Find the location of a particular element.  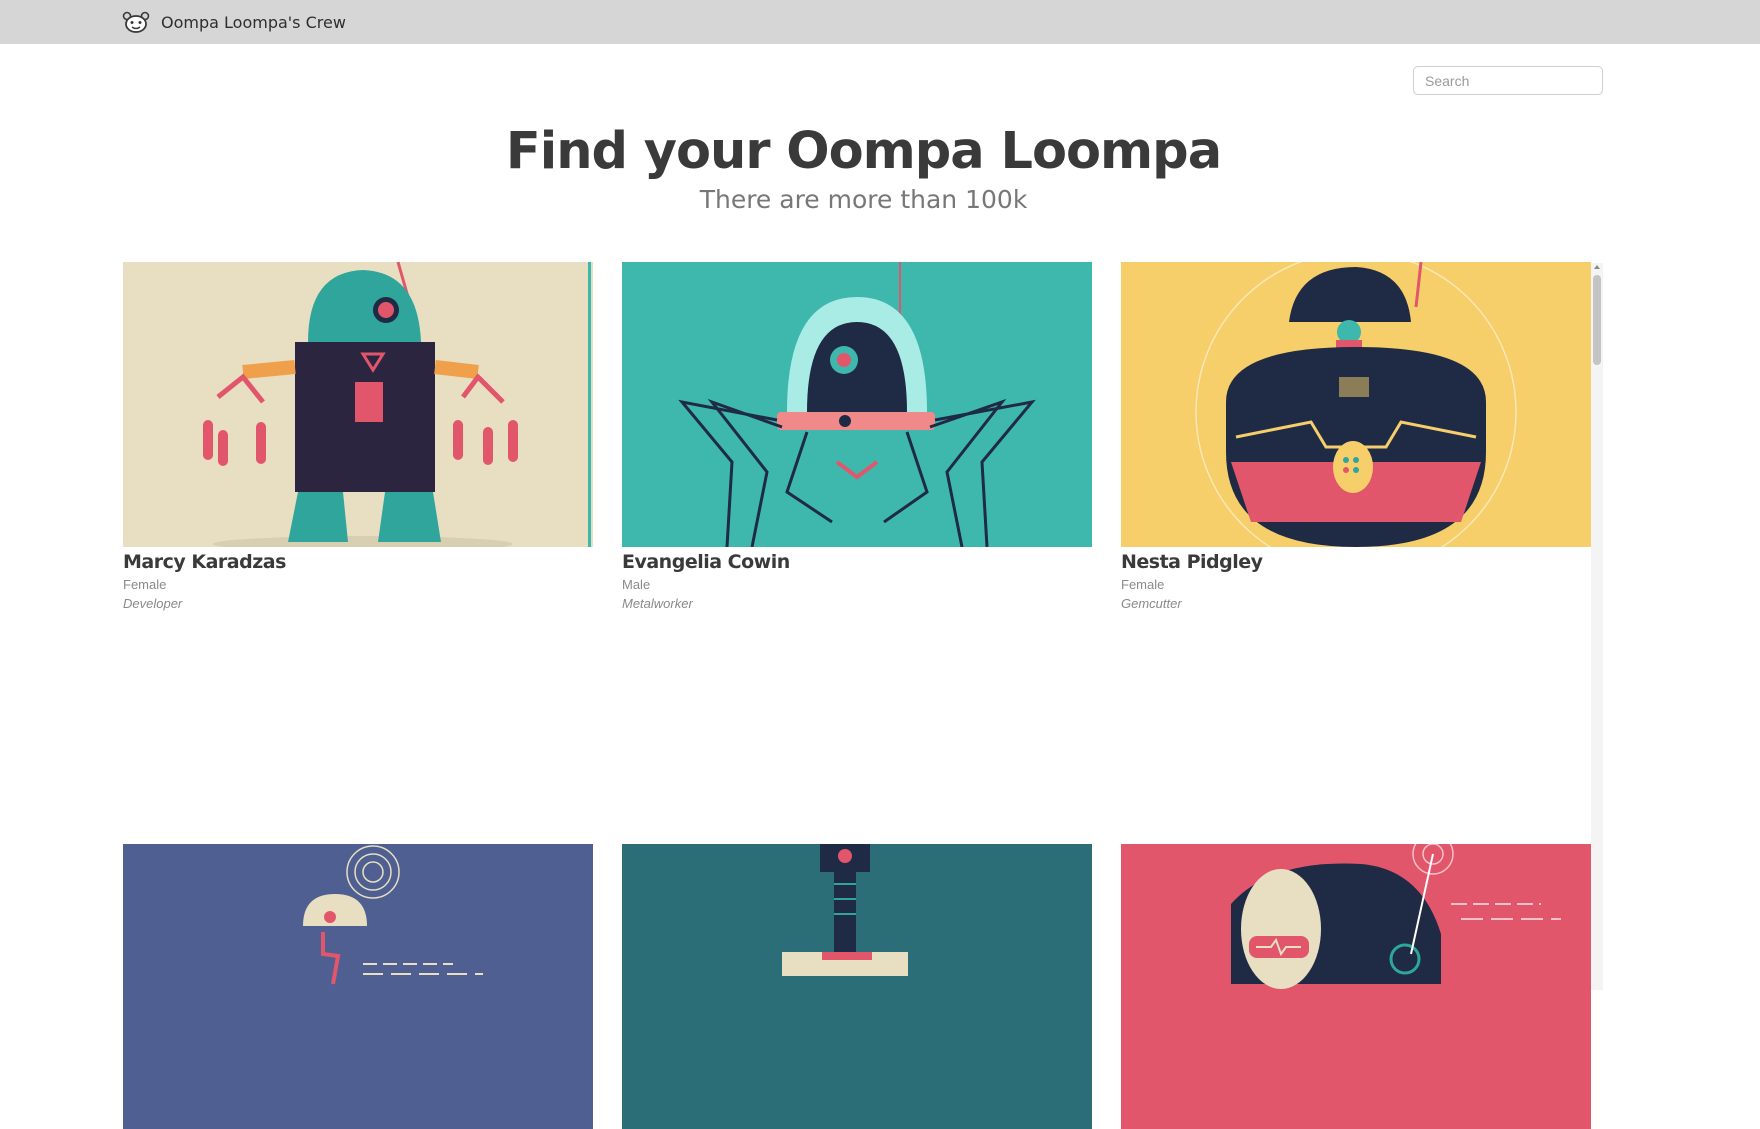

scrollbar-thumb is located at coordinates (1597, 320).